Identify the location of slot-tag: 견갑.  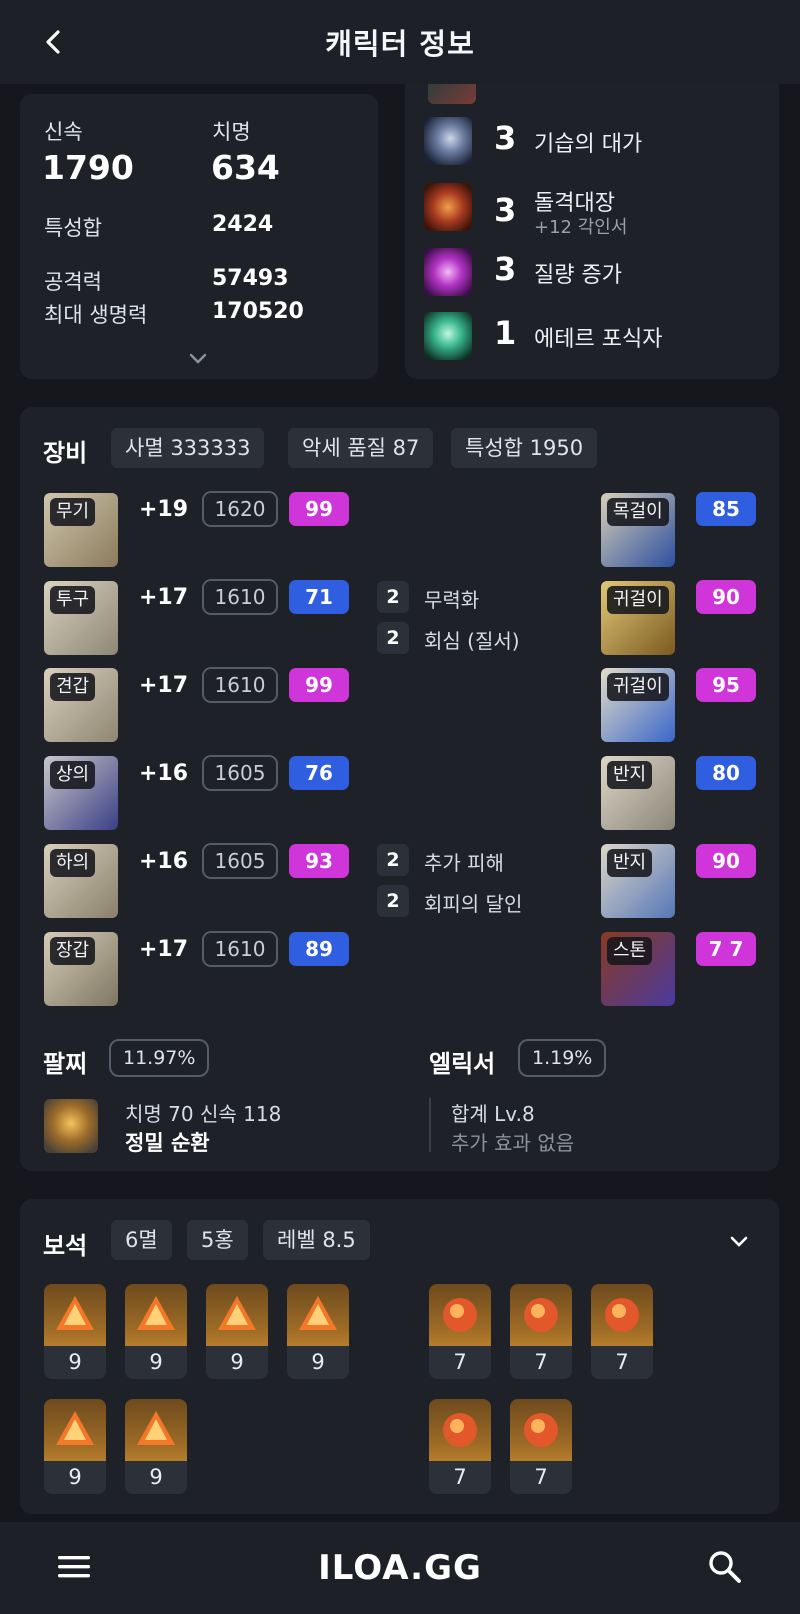
(73, 687).